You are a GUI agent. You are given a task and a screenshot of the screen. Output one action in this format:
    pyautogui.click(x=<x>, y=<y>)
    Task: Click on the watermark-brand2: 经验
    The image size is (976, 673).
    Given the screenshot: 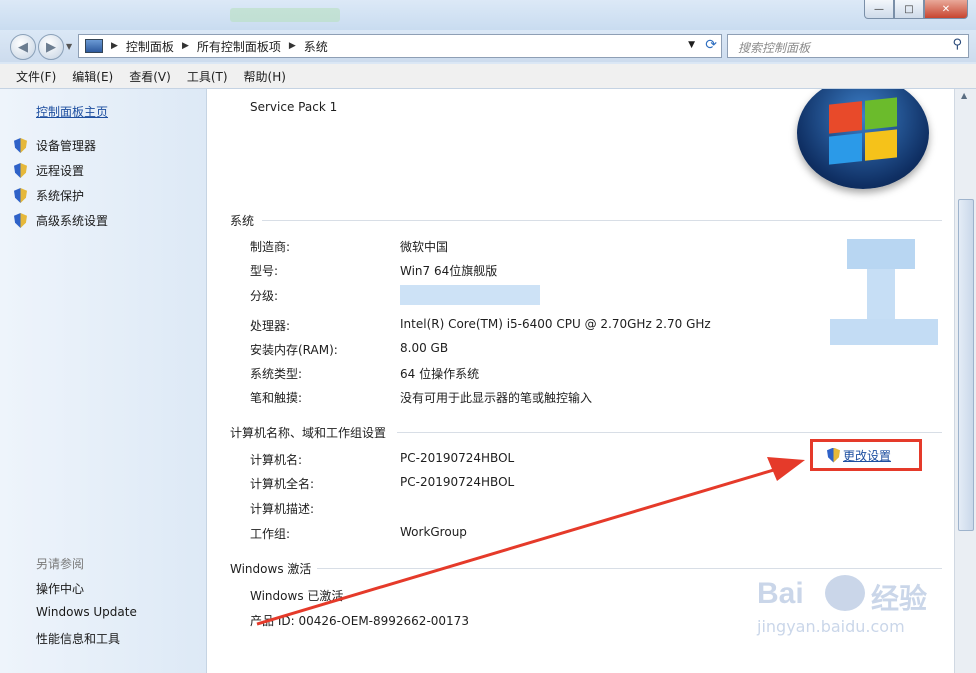 What is the action you would take?
    pyautogui.click(x=899, y=598)
    